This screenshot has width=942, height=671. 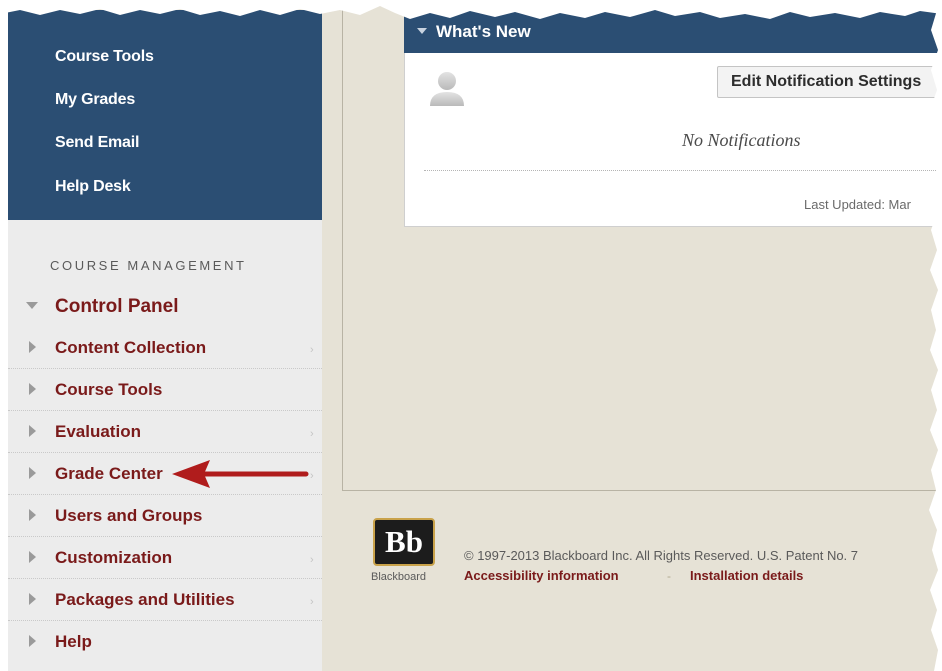 I want to click on cp-item-customization: Customization ›, so click(x=165, y=558).